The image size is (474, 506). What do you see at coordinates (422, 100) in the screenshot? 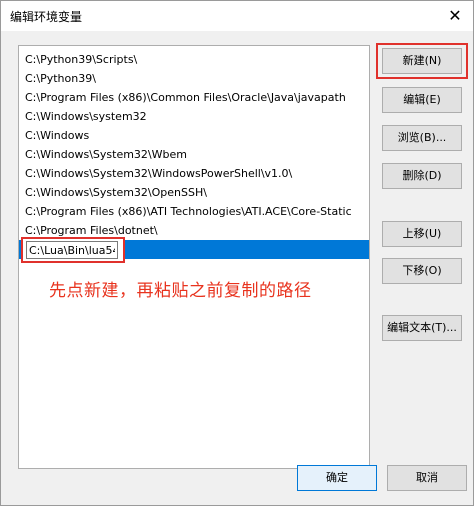
I see `edit-button: 编辑(E)` at bounding box center [422, 100].